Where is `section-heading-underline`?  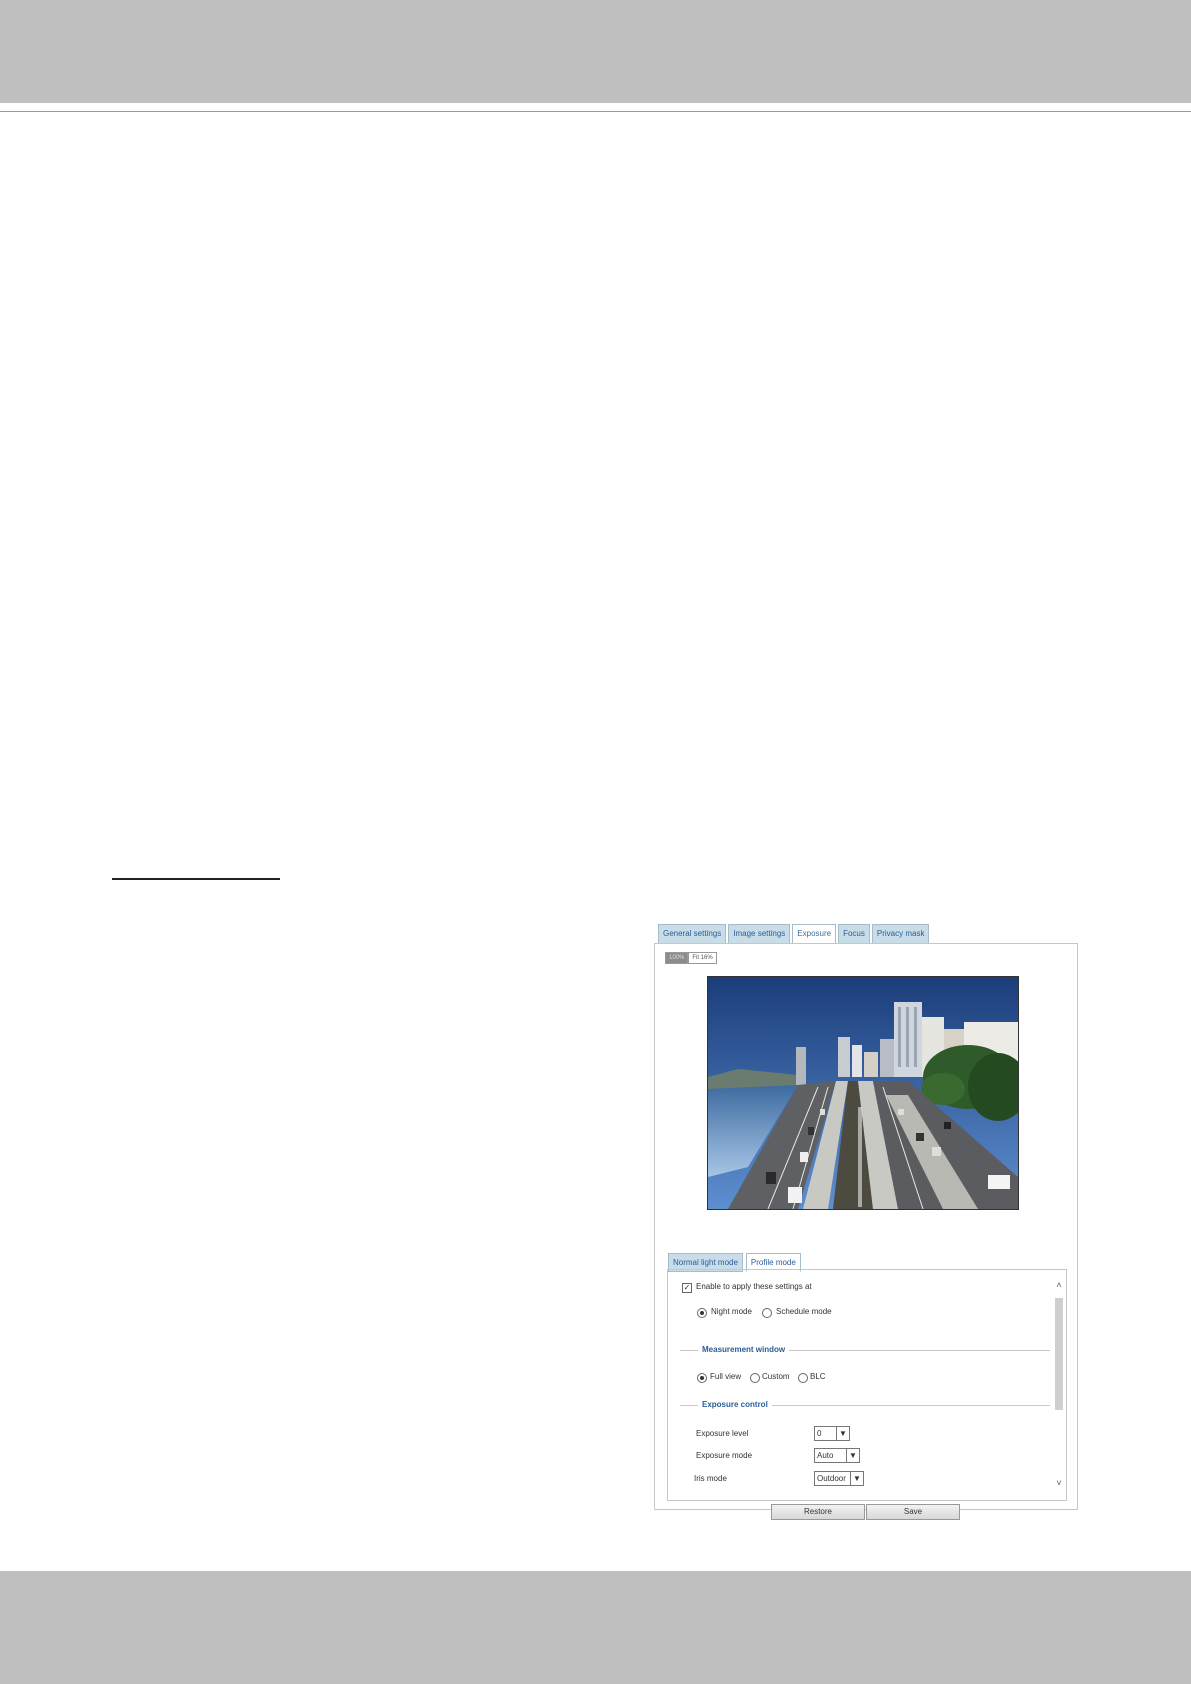
section-heading-underline is located at coordinates (196, 870).